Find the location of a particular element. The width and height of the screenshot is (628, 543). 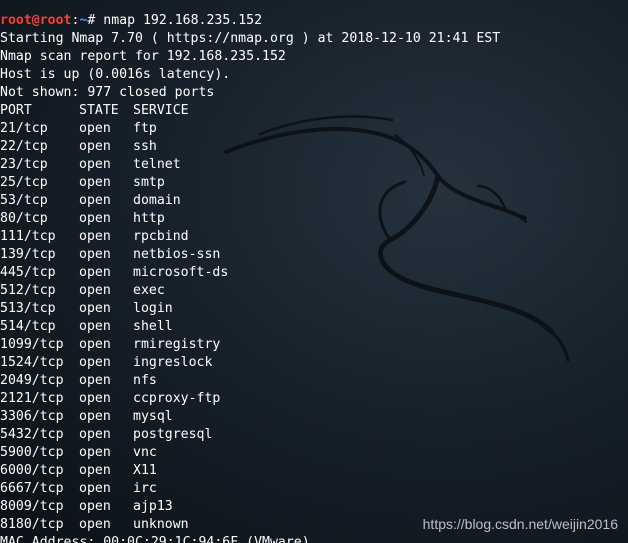

port-row: 111/tcp open rpcbind is located at coordinates (314, 237).